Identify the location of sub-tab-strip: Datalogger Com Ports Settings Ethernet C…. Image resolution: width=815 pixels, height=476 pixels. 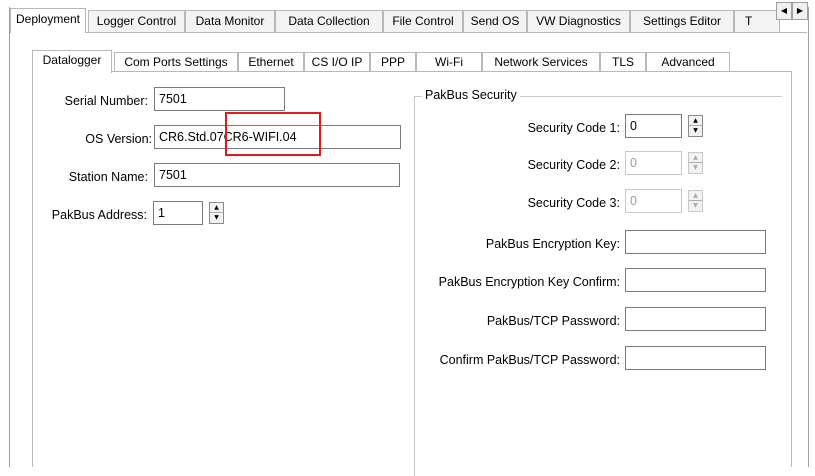
(397, 61).